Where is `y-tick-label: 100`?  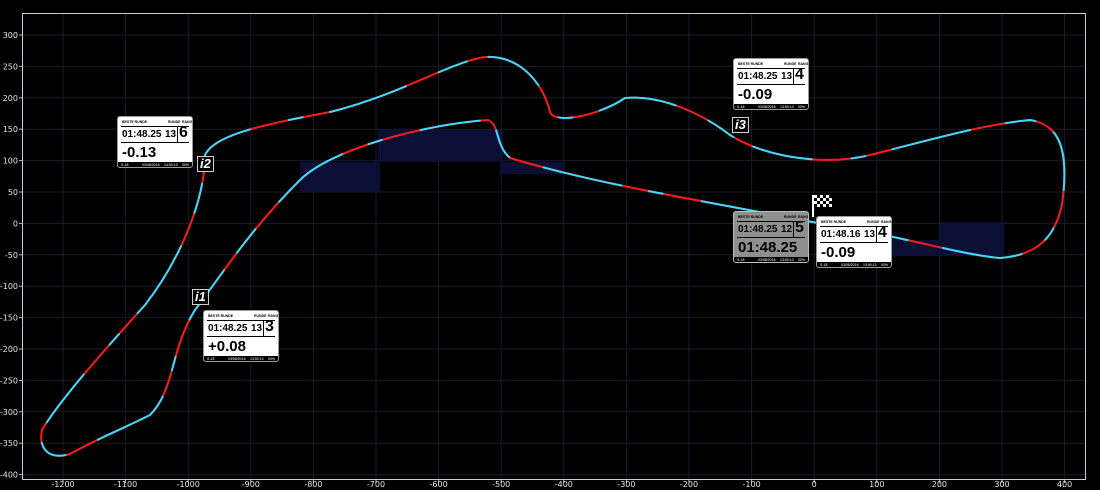
y-tick-label: 100 is located at coordinates (10, 161).